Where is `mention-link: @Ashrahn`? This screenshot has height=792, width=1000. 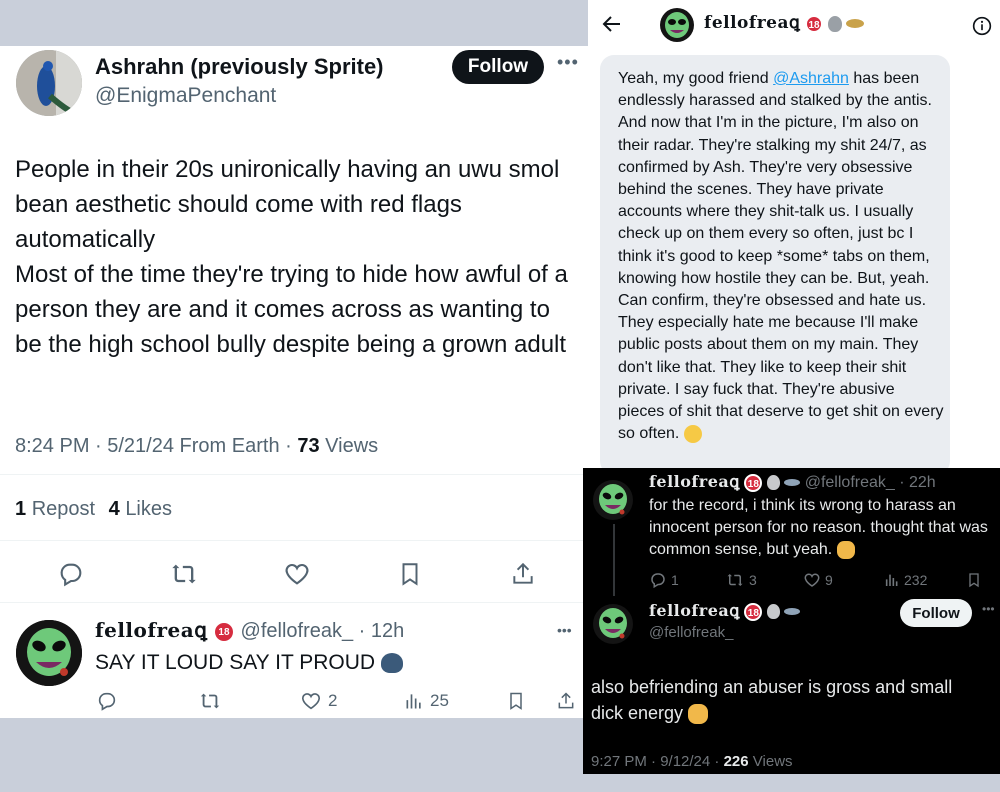 mention-link: @Ashrahn is located at coordinates (811, 78).